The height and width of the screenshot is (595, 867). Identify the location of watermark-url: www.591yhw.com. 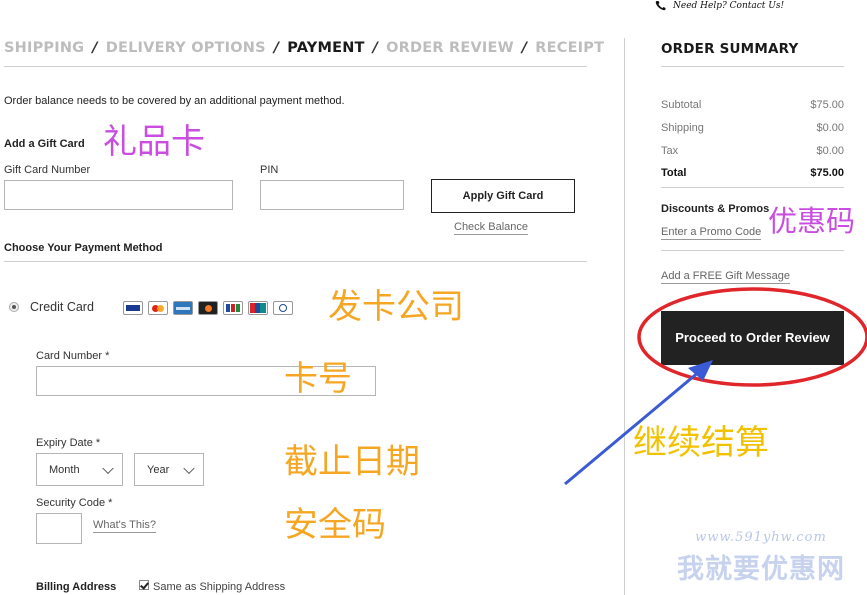
(761, 537).